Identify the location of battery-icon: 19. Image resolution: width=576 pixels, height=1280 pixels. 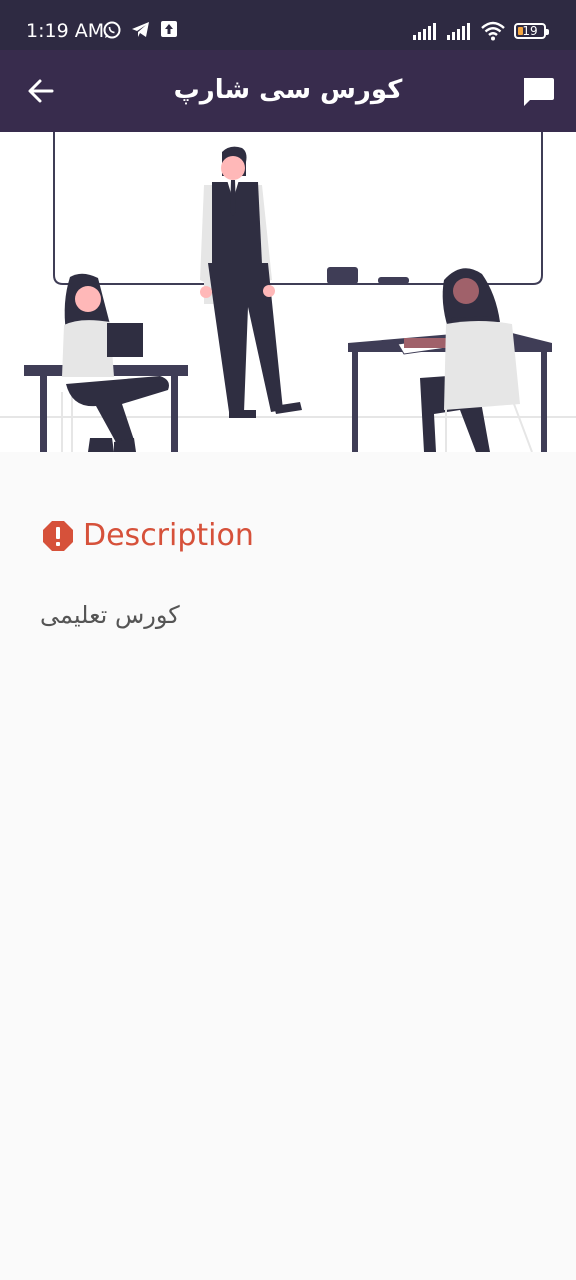
(531, 31).